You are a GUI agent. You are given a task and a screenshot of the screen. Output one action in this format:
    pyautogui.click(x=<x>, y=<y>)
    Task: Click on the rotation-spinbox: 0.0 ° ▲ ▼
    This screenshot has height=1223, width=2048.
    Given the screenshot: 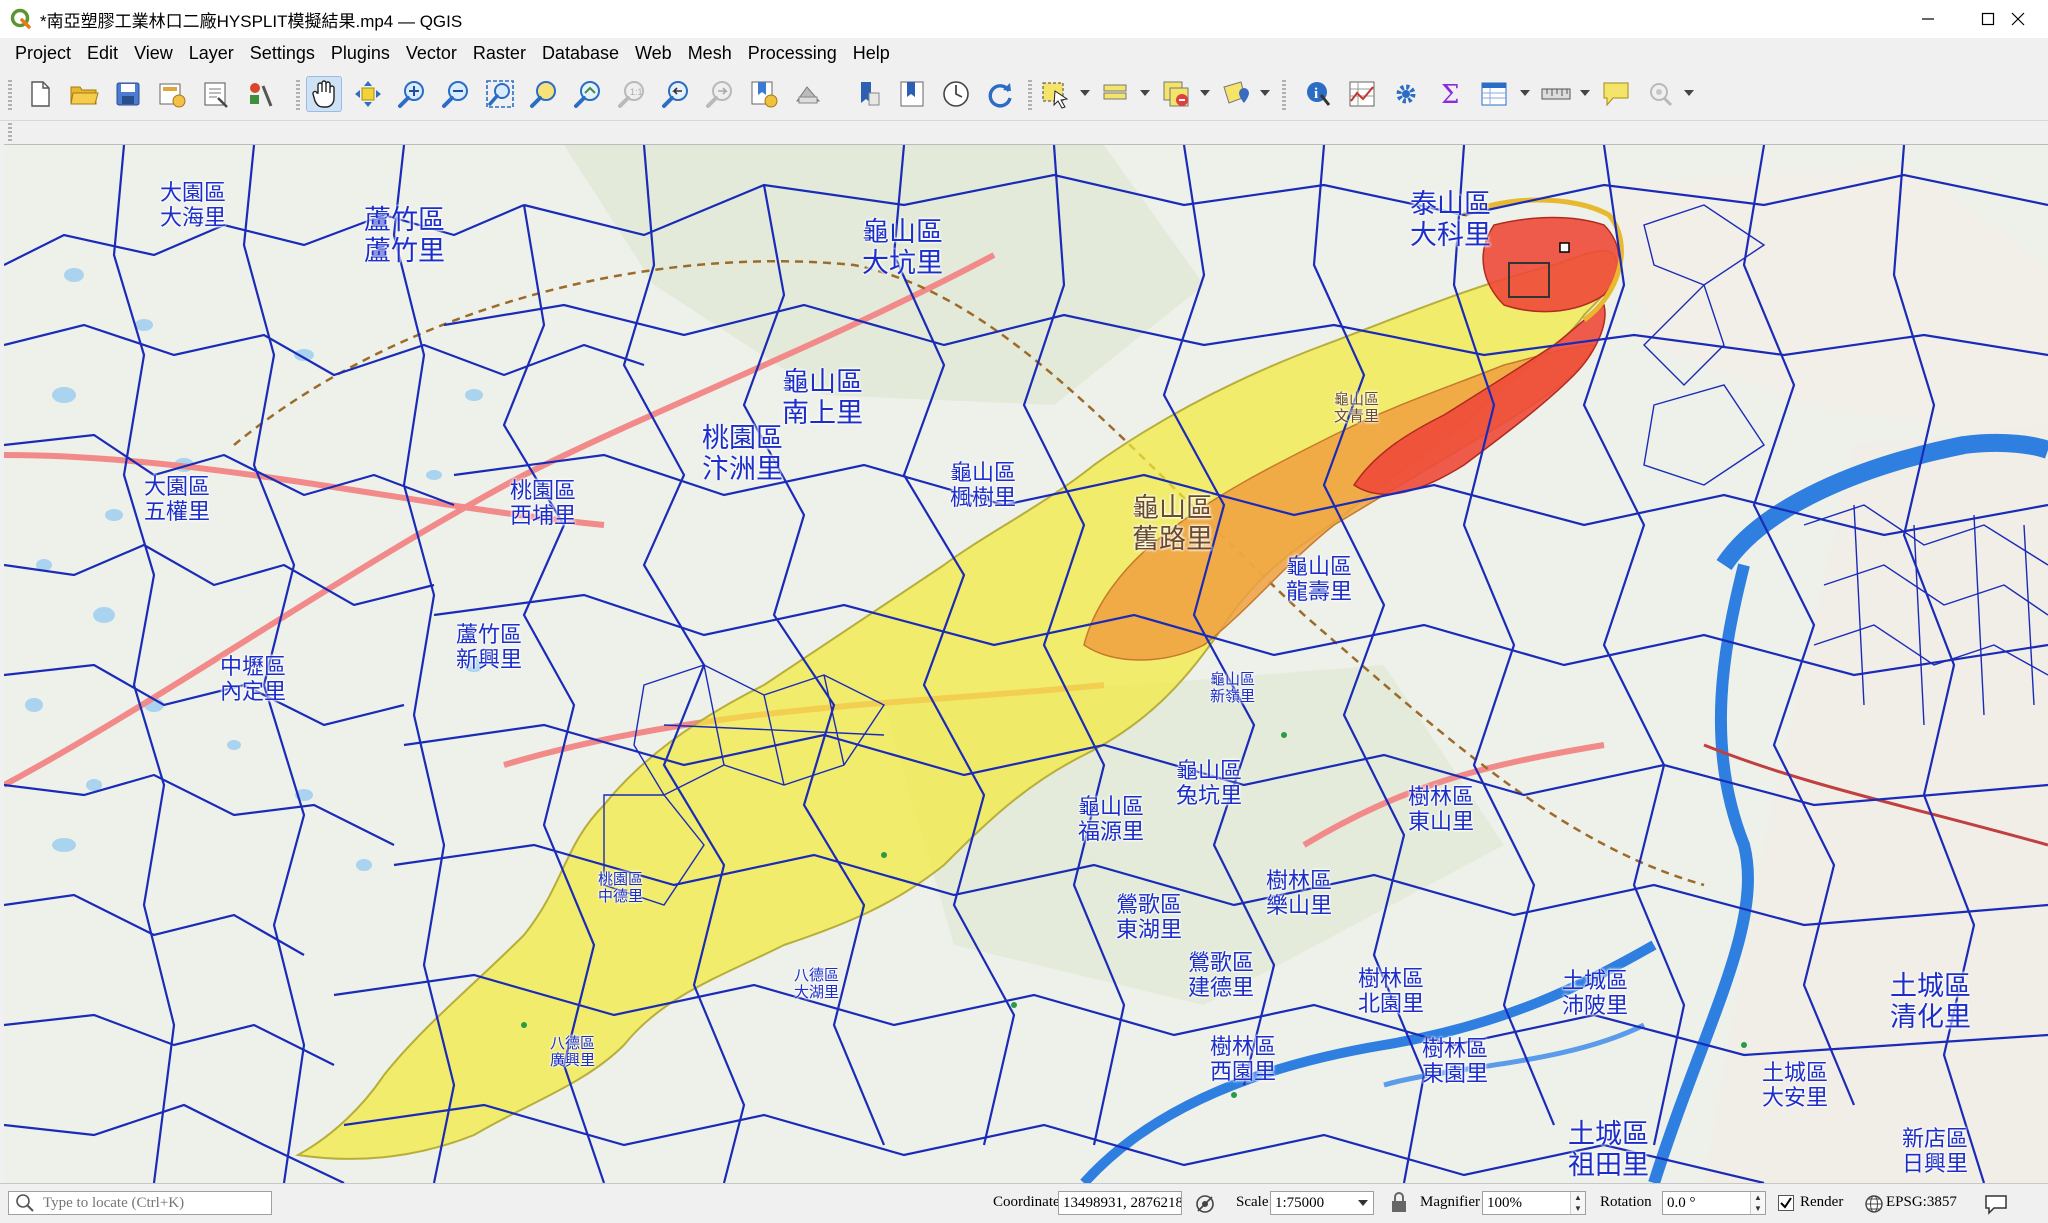 What is the action you would take?
    pyautogui.click(x=1714, y=1203)
    